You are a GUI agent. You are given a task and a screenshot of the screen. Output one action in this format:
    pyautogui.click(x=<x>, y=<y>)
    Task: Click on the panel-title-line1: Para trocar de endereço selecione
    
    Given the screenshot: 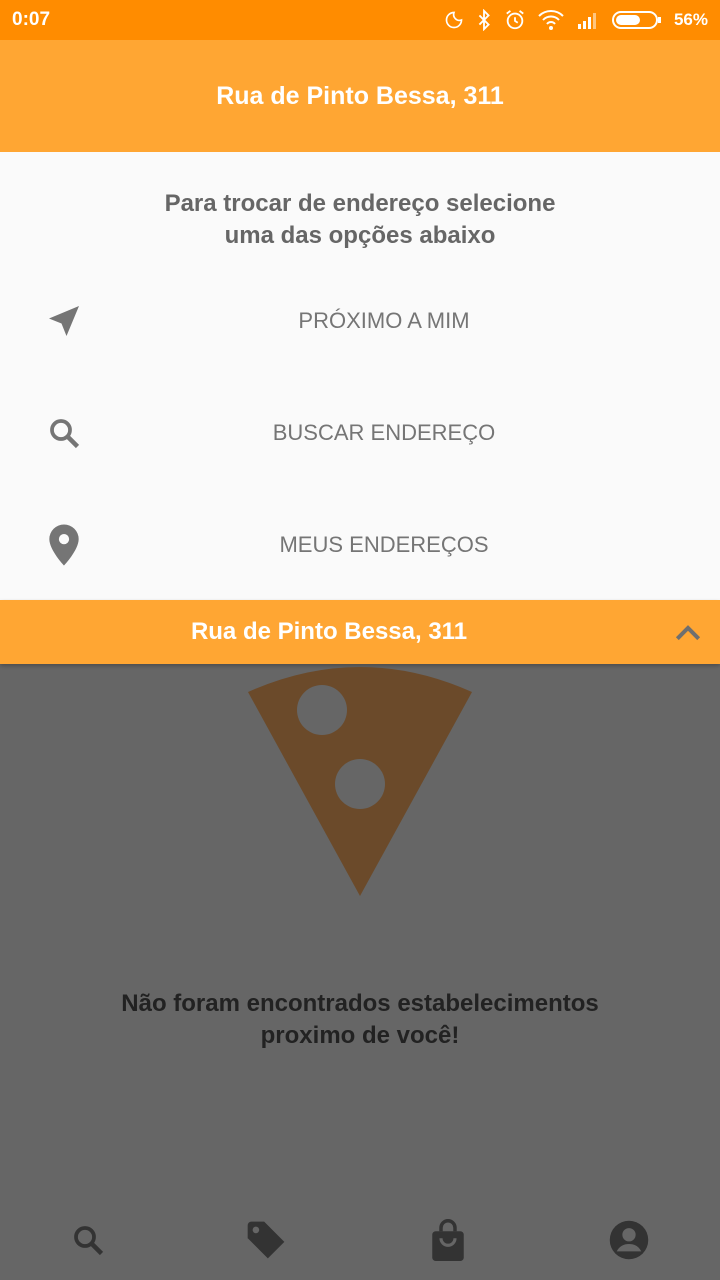 What is the action you would take?
    pyautogui.click(x=360, y=203)
    